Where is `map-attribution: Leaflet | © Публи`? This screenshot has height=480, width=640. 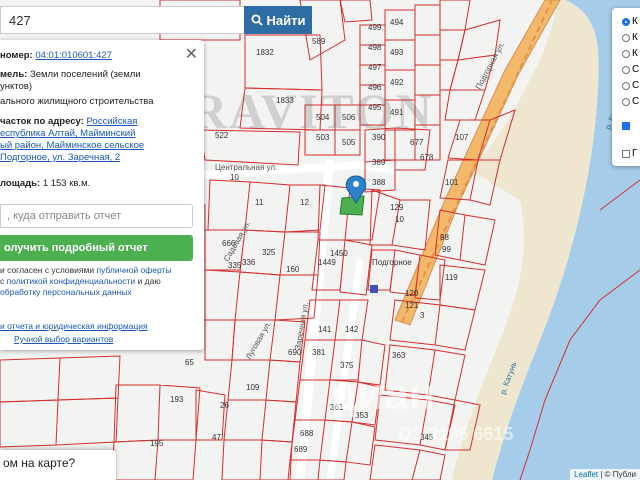
map-attribution: Leaflet | © Публи is located at coordinates (605, 474).